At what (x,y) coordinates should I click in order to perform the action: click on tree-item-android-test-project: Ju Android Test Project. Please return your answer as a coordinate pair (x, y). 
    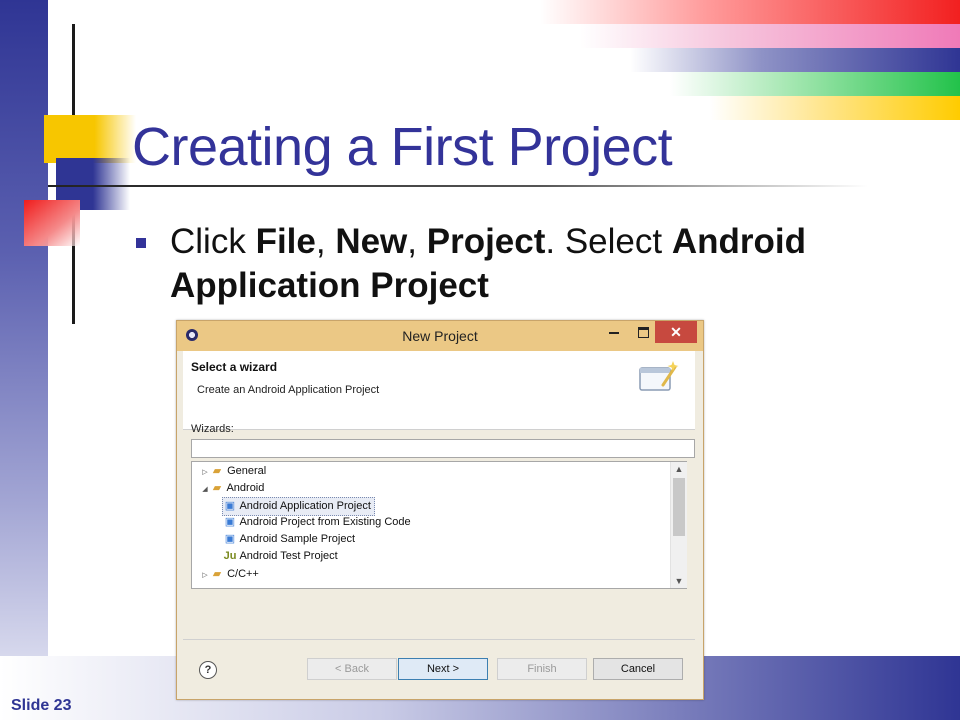
    Looking at the image, I should click on (280, 556).